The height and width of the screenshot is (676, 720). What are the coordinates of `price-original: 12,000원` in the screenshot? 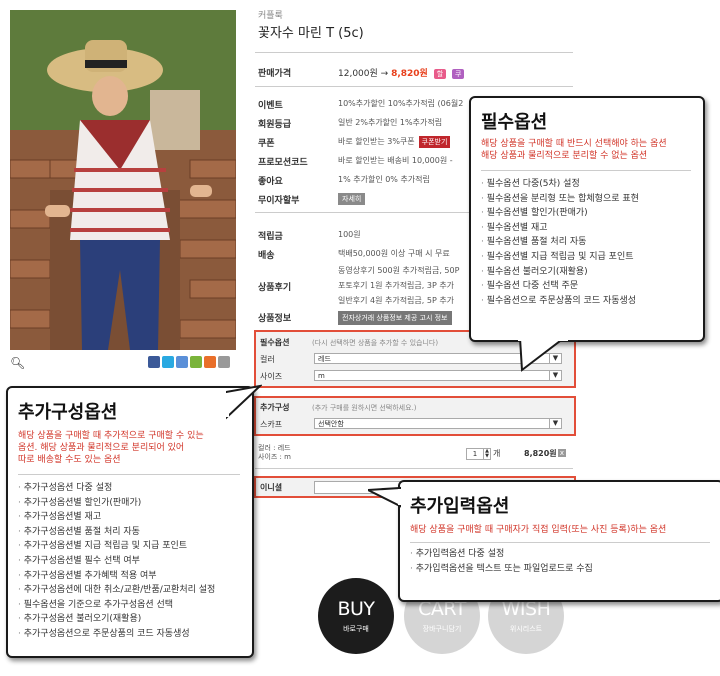 It's located at (358, 74).